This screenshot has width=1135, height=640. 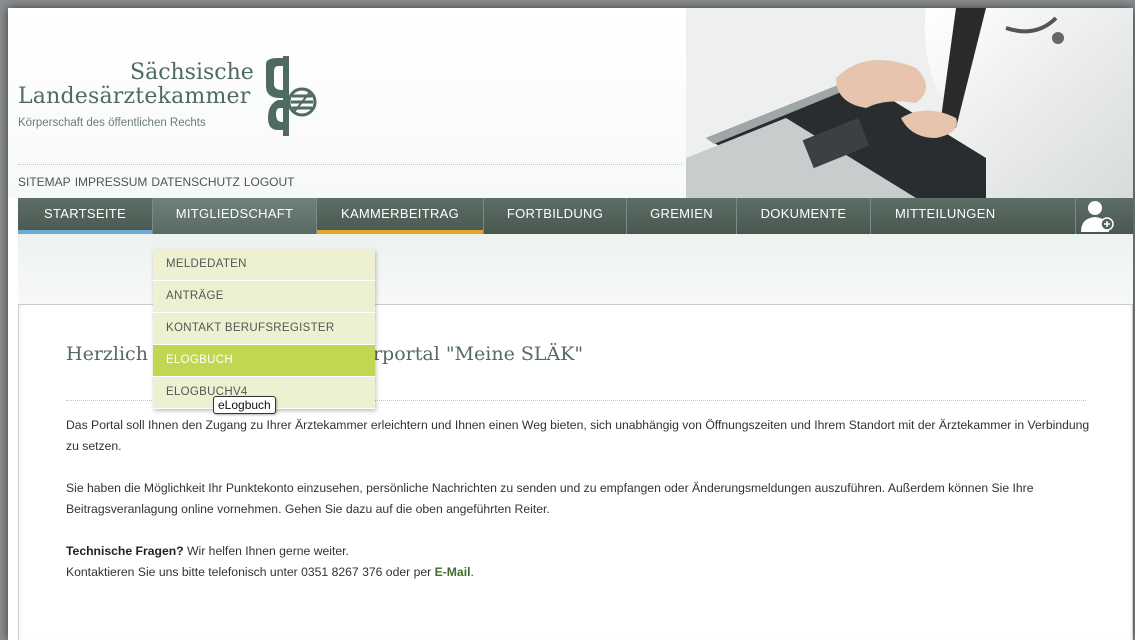 What do you see at coordinates (107, 354) in the screenshot?
I see `page-title-start: Herzlich` at bounding box center [107, 354].